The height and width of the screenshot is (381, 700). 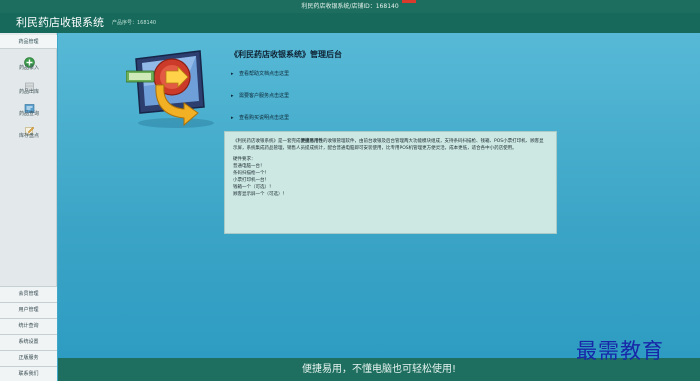 I want to click on sidebar-button-label: 药品出库, so click(x=28, y=92).